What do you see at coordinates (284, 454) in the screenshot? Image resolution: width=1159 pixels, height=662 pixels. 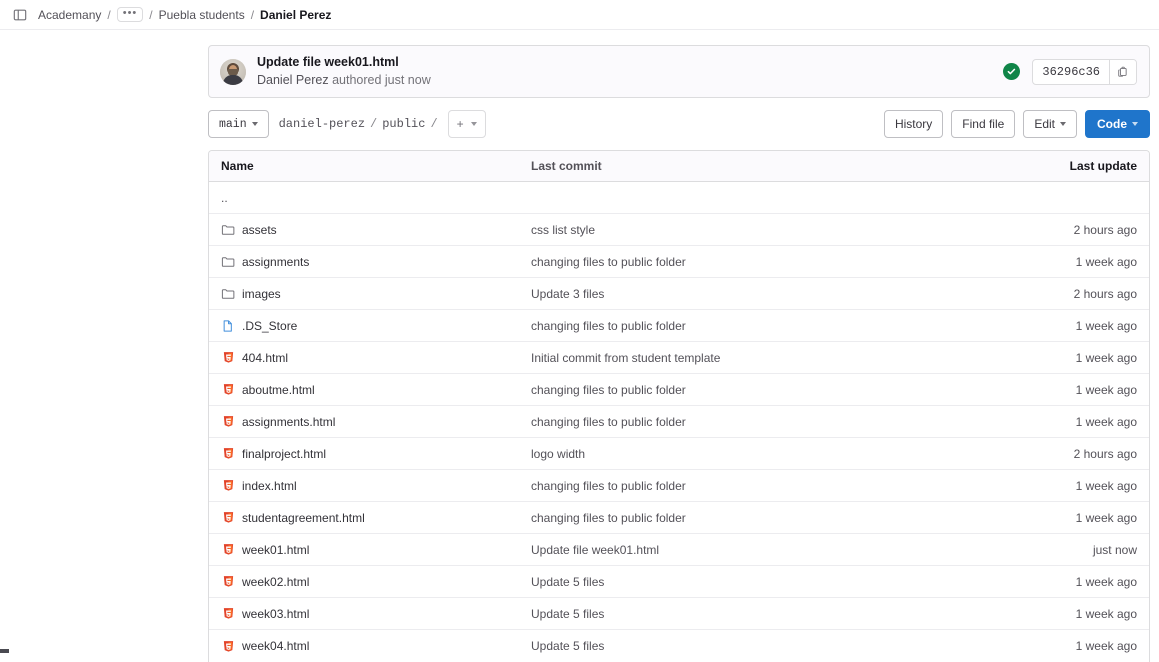 I see `file-link: finalproject.html` at bounding box center [284, 454].